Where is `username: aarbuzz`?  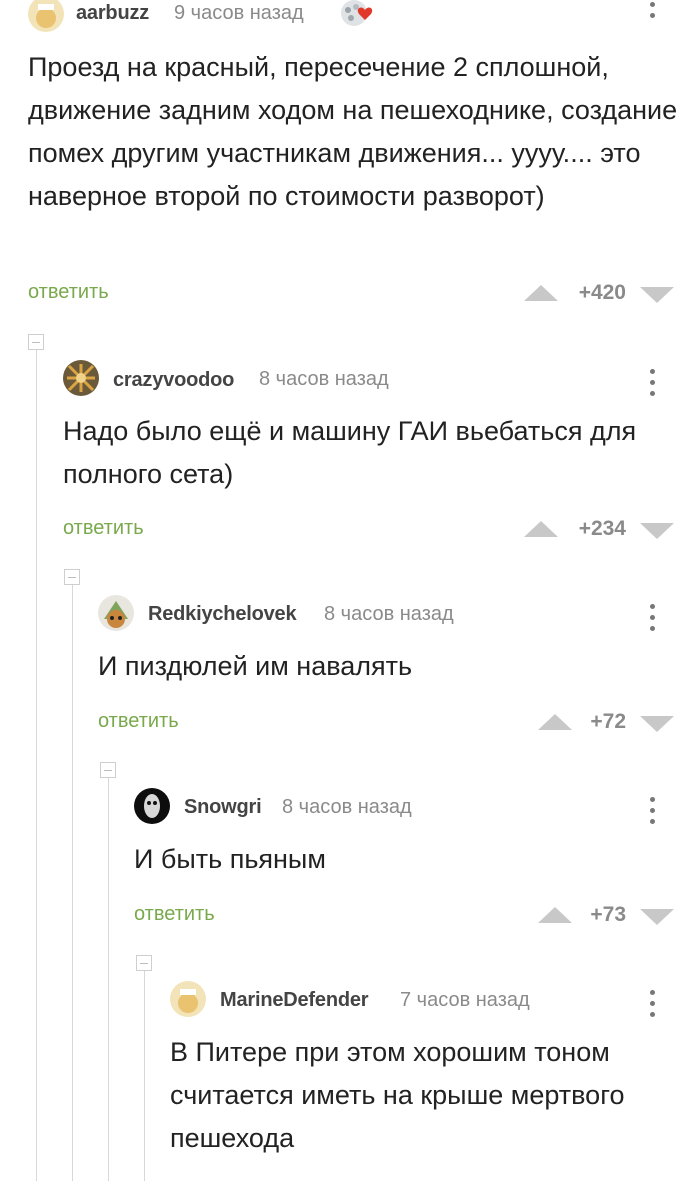
username: aarbuzz is located at coordinates (112, 13).